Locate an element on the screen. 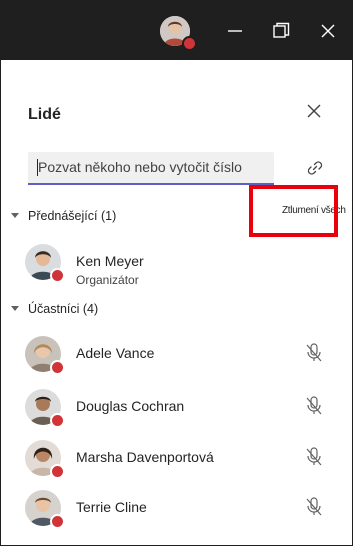  presenters-header-label: Přednášející (1) is located at coordinates (72, 216).